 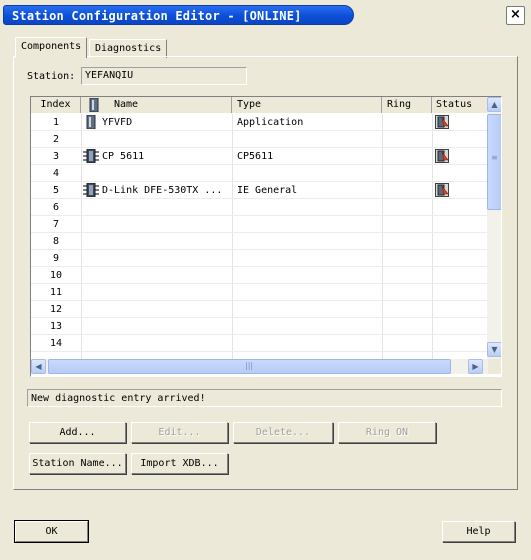 What do you see at coordinates (117, 122) in the screenshot?
I see `cell-name-text: YFVFD` at bounding box center [117, 122].